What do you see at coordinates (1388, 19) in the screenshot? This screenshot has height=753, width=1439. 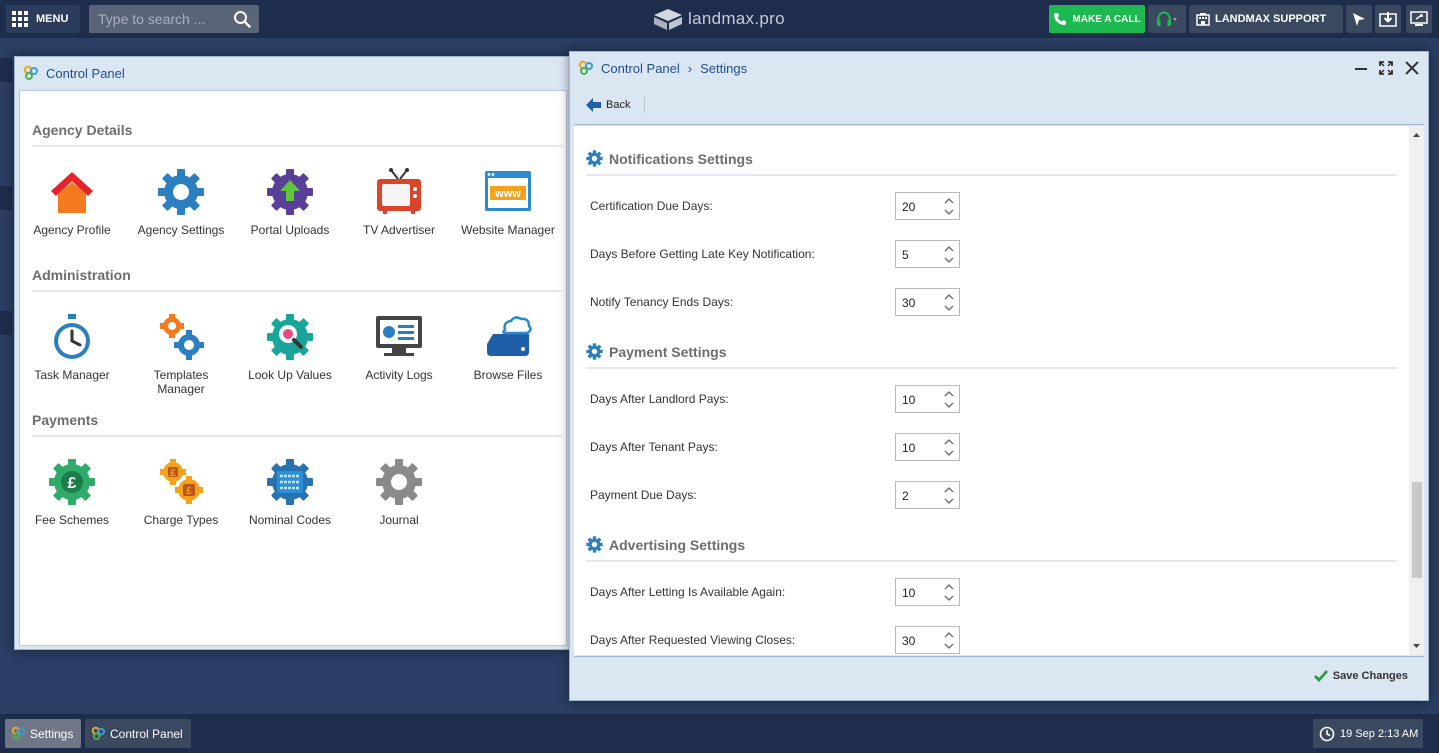 I see `download-button` at bounding box center [1388, 19].